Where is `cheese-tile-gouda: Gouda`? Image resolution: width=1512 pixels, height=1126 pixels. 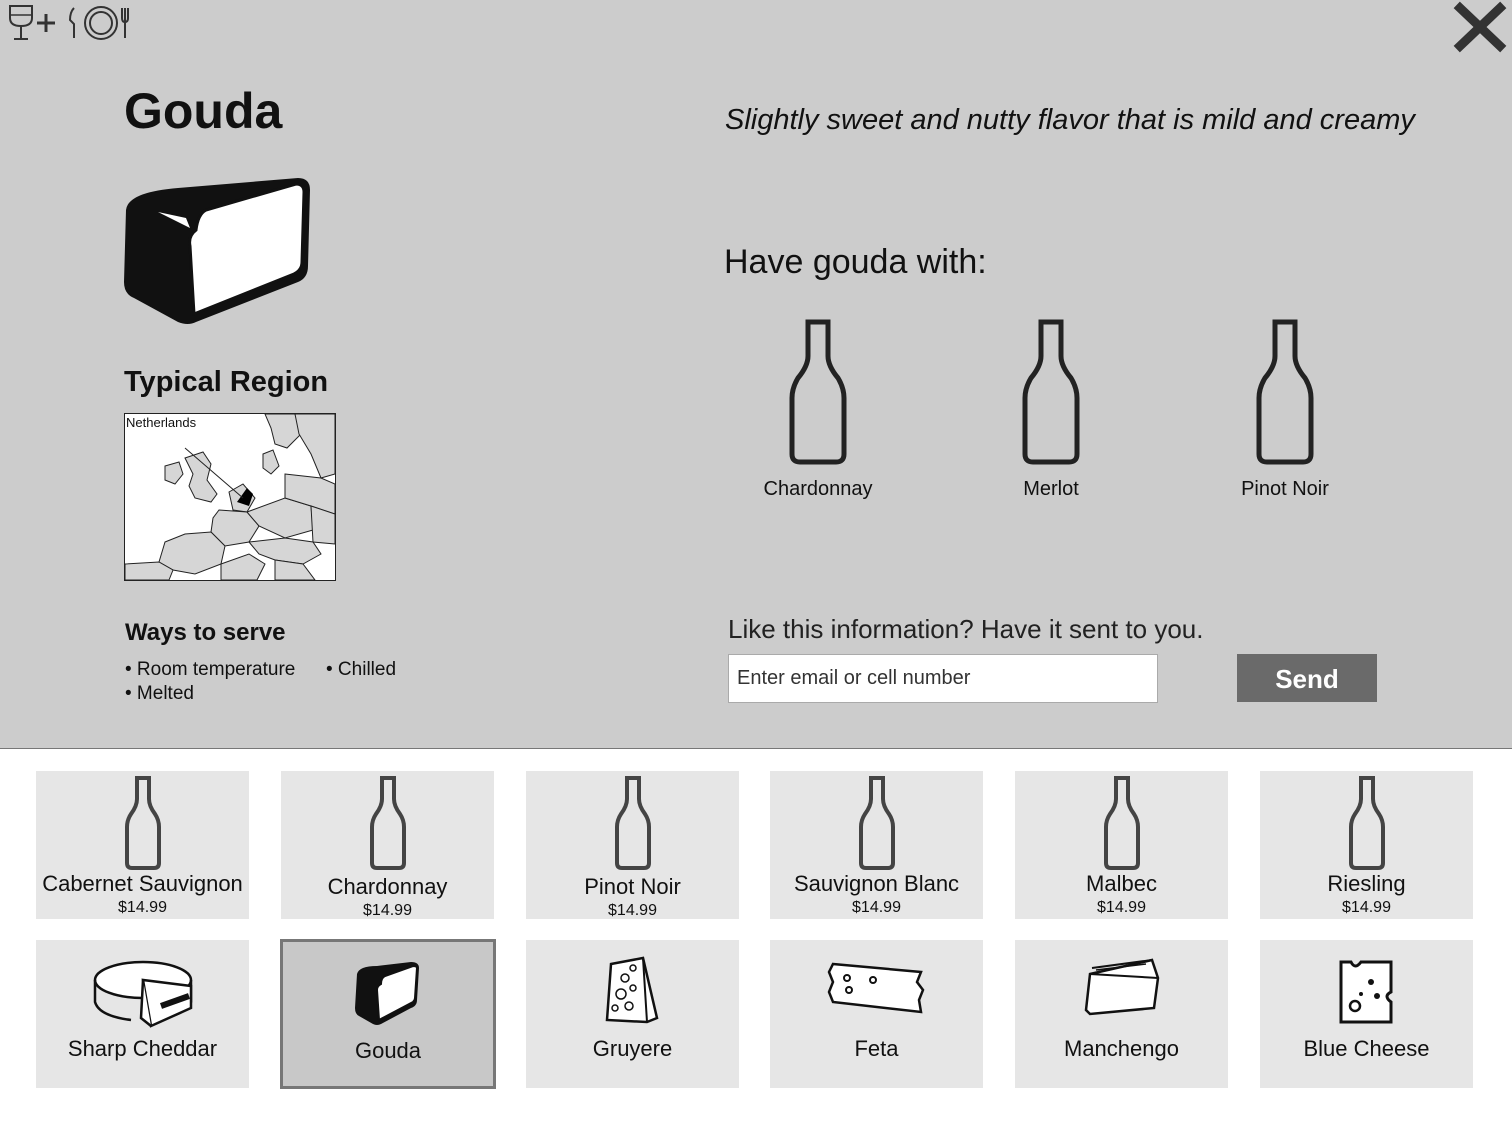 cheese-tile-gouda: Gouda is located at coordinates (388, 1014).